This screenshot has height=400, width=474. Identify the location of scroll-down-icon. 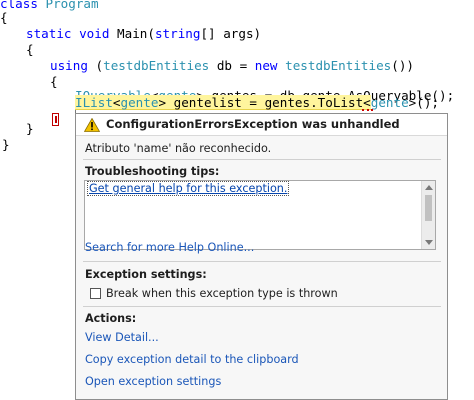
(429, 242).